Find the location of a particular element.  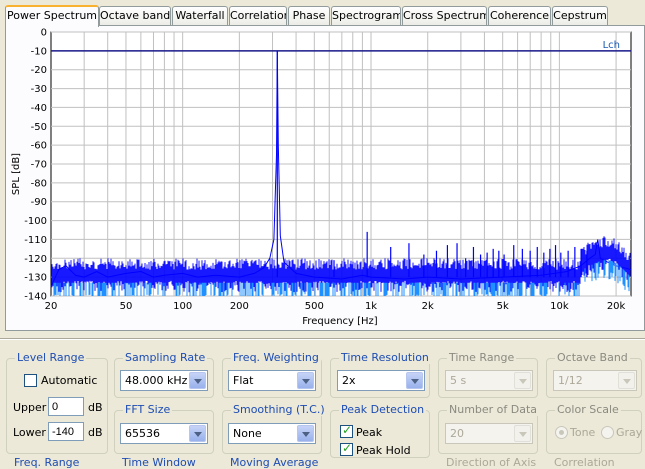

x-axis-label: Frequency [Hz] is located at coordinates (340, 321).